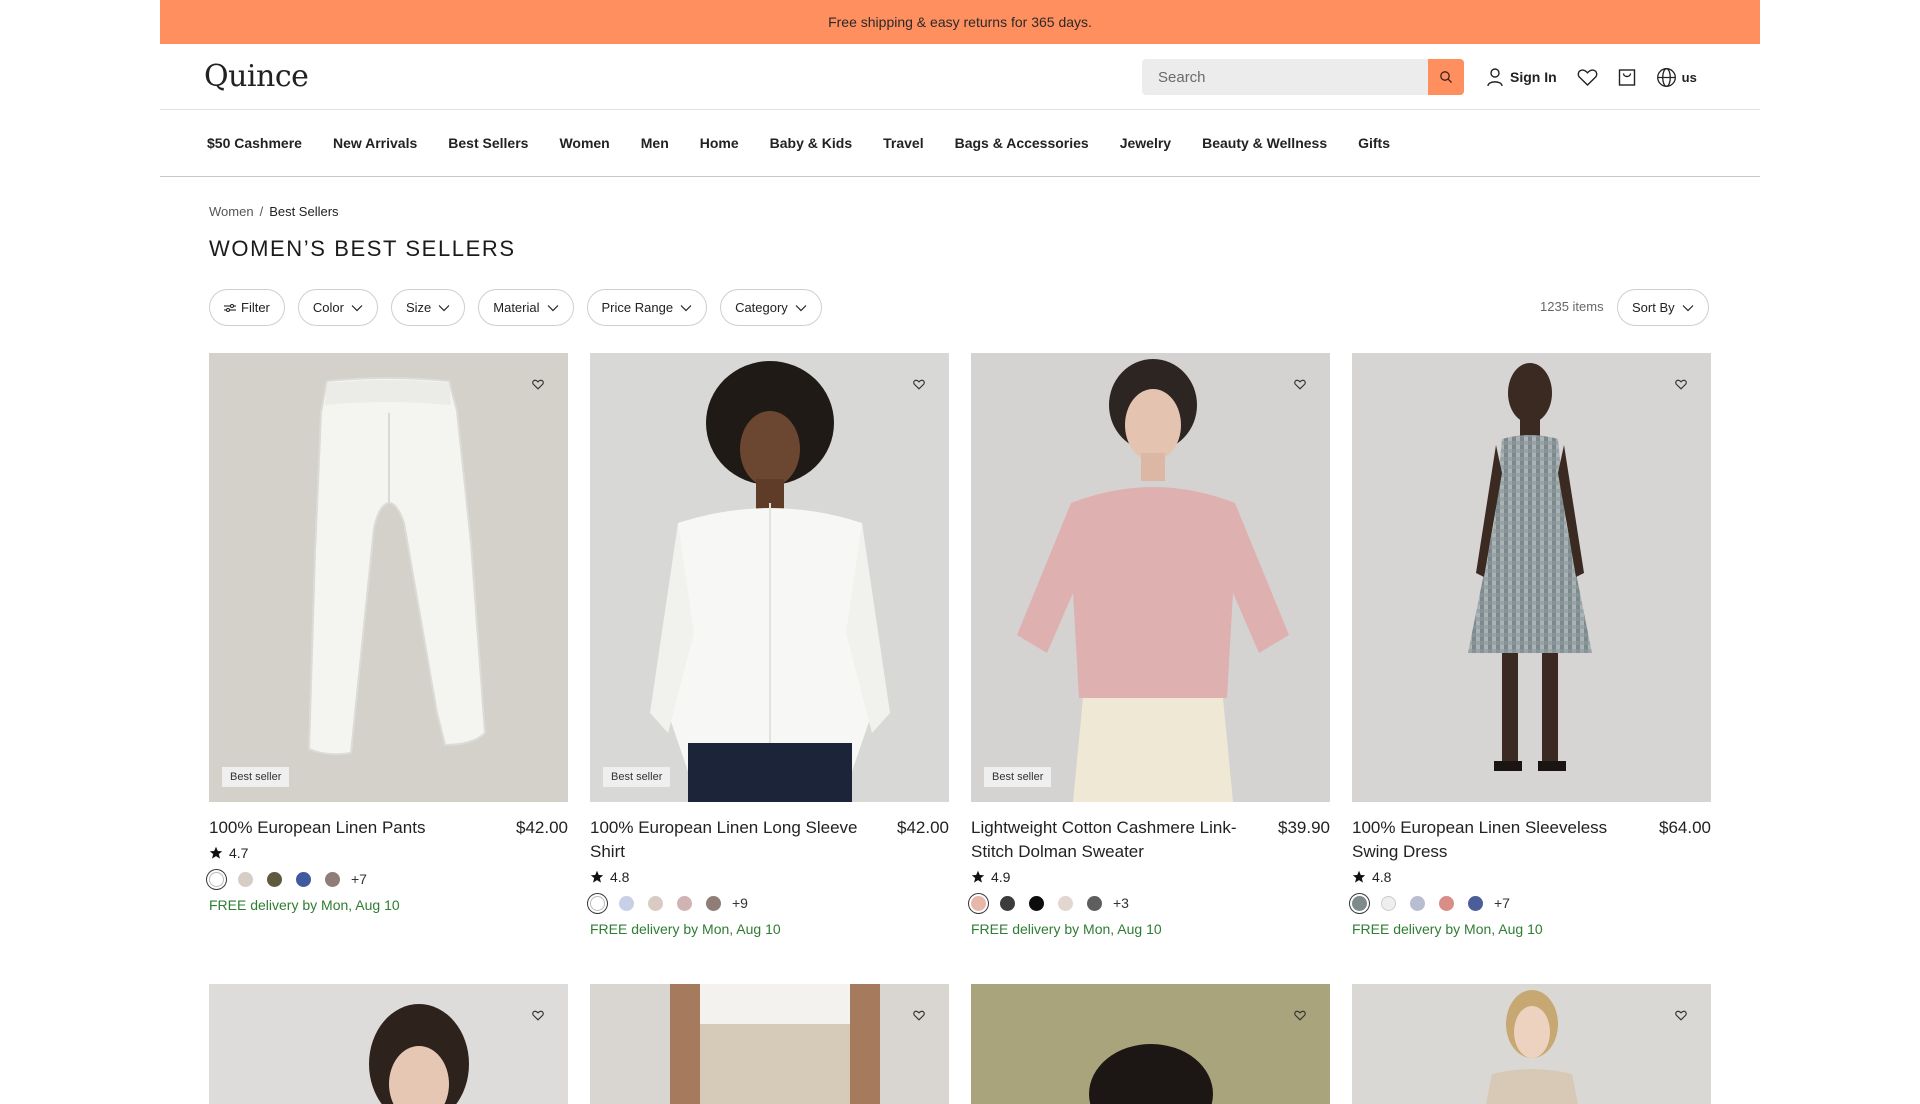 The image size is (1920, 1104). I want to click on wishlist-button, so click(1587, 77).